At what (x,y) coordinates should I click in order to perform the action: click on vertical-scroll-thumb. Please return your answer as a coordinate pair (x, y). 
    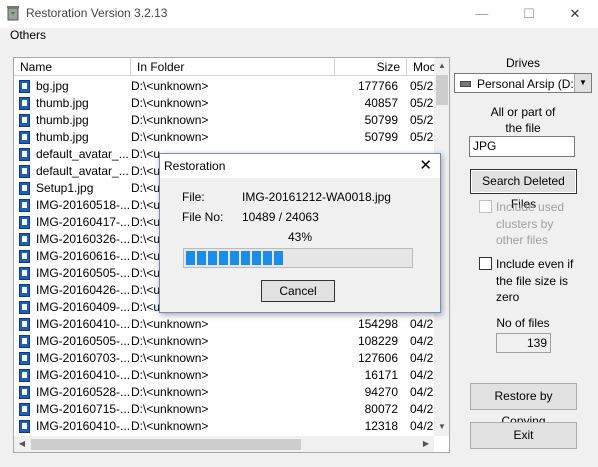
    Looking at the image, I should click on (442, 90).